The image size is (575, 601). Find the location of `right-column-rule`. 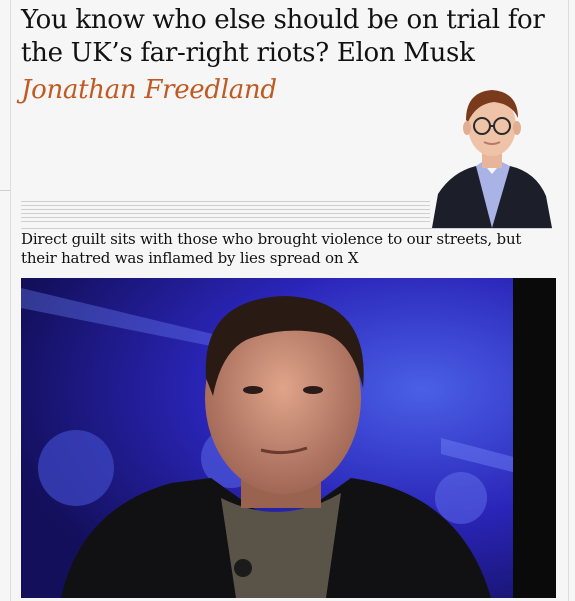

right-column-rule is located at coordinates (568, 300).